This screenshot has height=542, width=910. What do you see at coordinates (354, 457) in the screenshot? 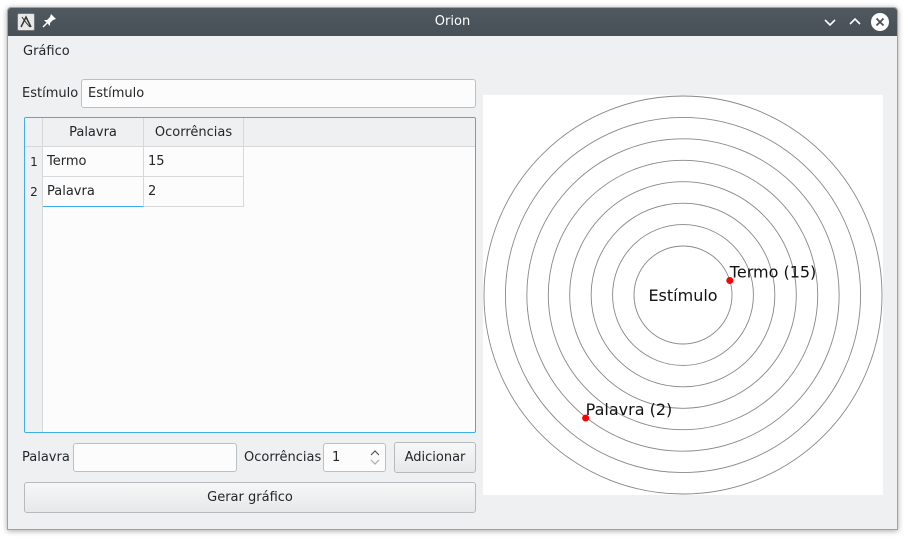
I see `ocorrencias-spinbox: 1` at bounding box center [354, 457].